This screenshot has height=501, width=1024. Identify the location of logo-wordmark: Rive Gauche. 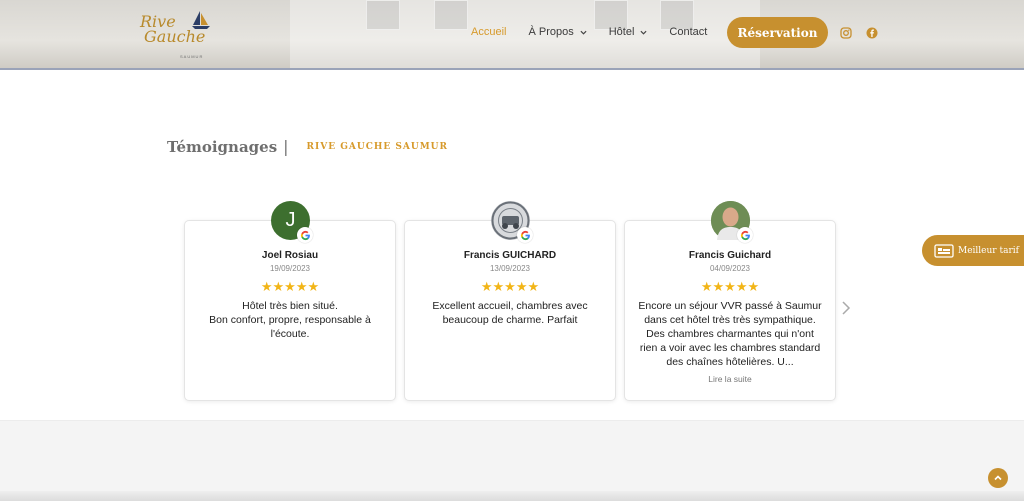
(173, 30).